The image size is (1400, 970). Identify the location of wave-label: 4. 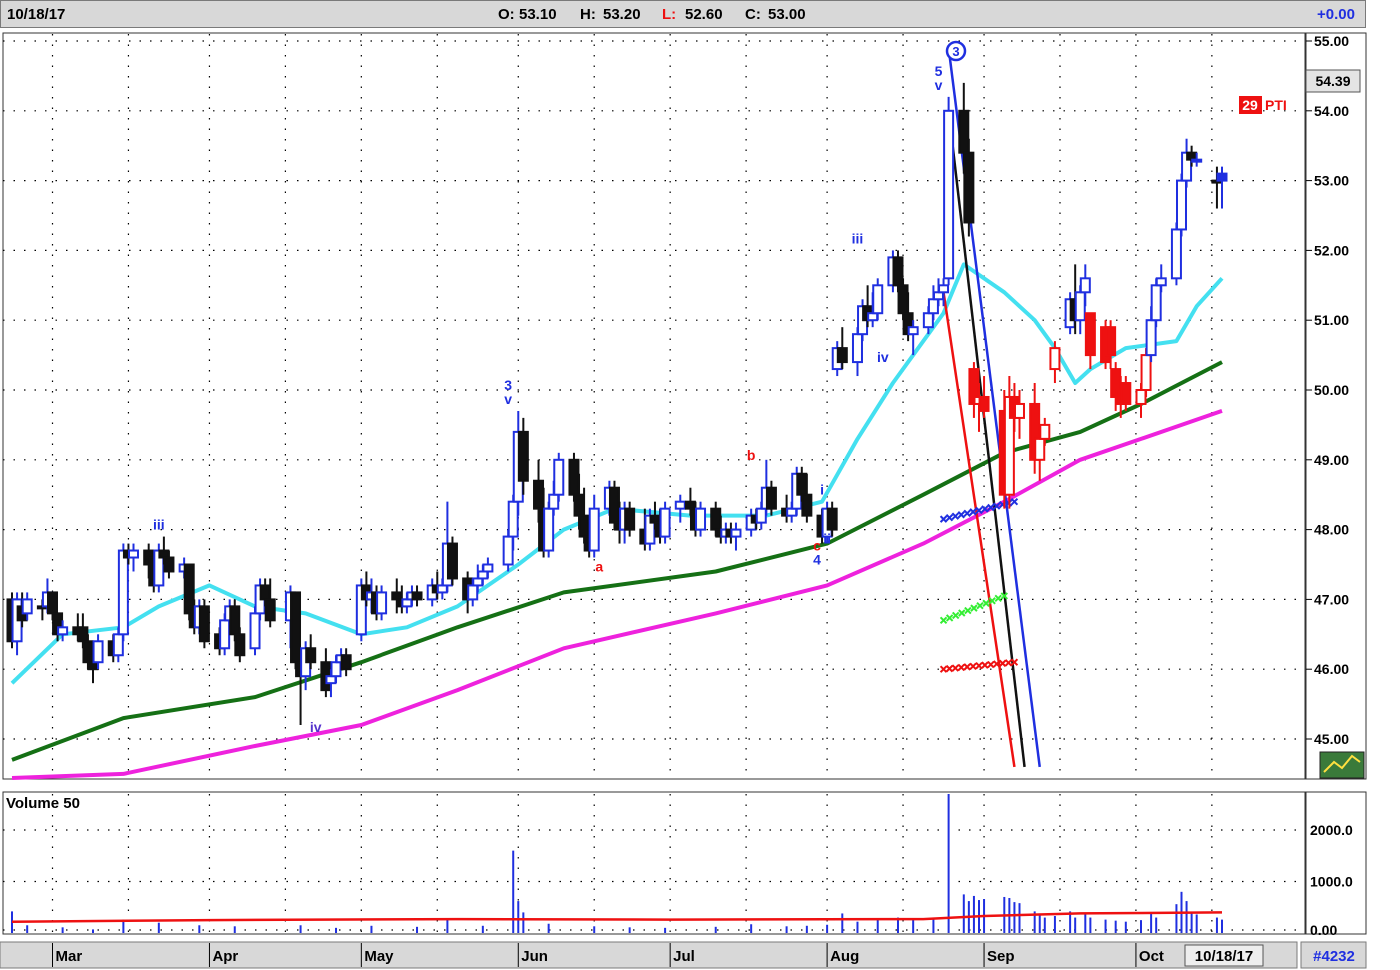
(817, 560).